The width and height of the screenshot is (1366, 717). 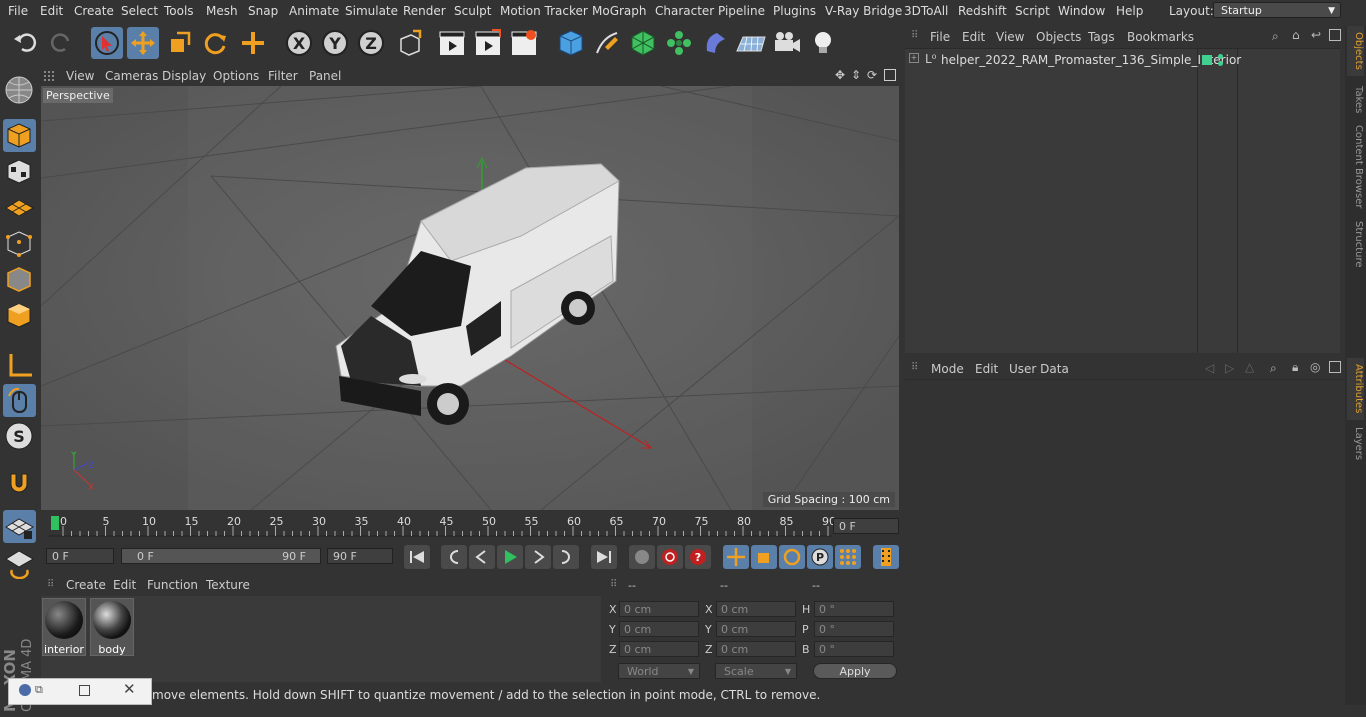 I want to click on menu-mograph: MoGraph, so click(x=619, y=11).